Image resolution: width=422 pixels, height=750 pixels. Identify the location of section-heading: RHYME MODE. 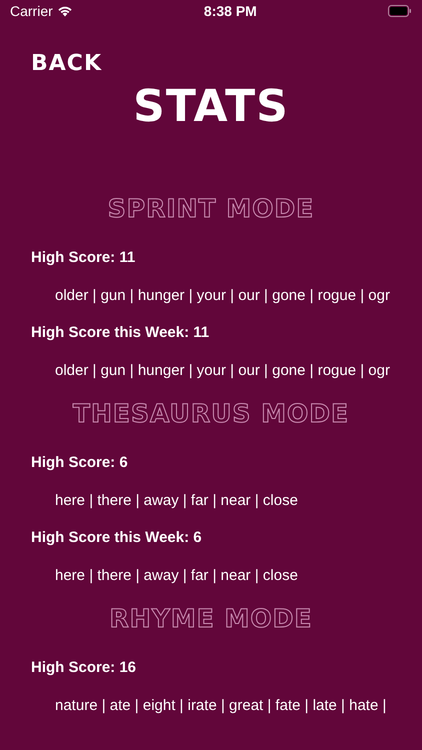
(211, 619).